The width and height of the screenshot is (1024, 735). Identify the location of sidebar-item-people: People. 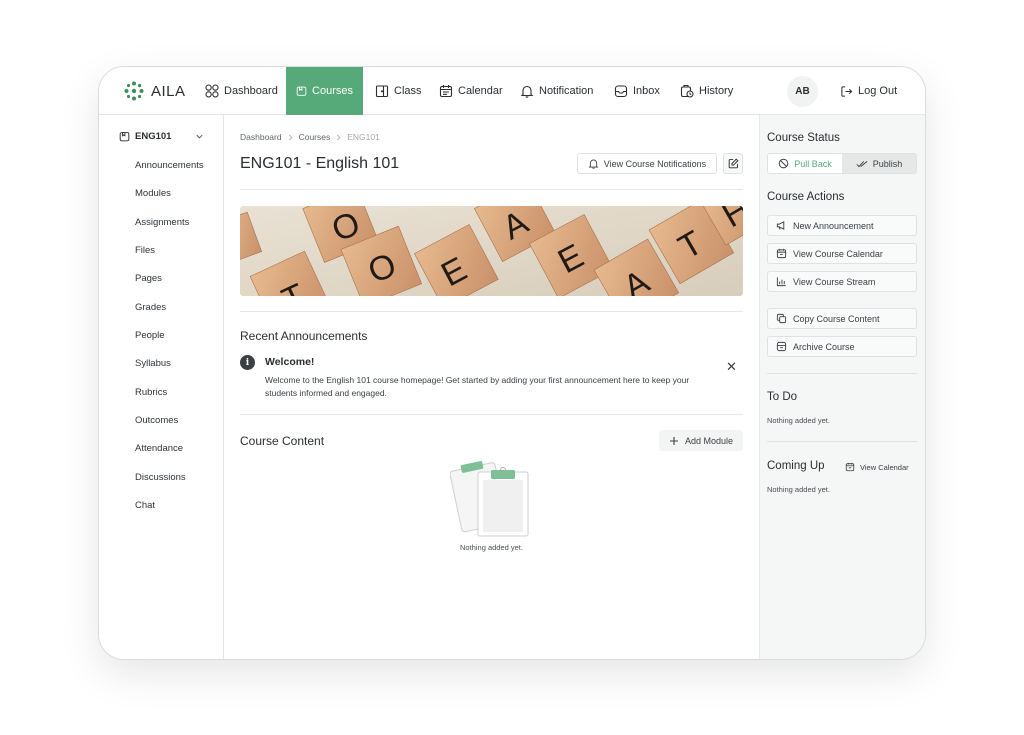
(150, 335).